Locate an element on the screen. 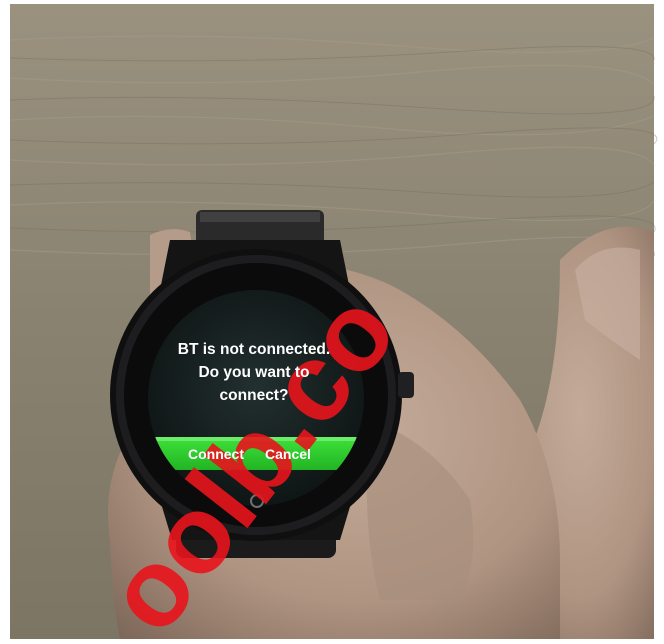  message-line-2: Do you want to is located at coordinates (254, 372).